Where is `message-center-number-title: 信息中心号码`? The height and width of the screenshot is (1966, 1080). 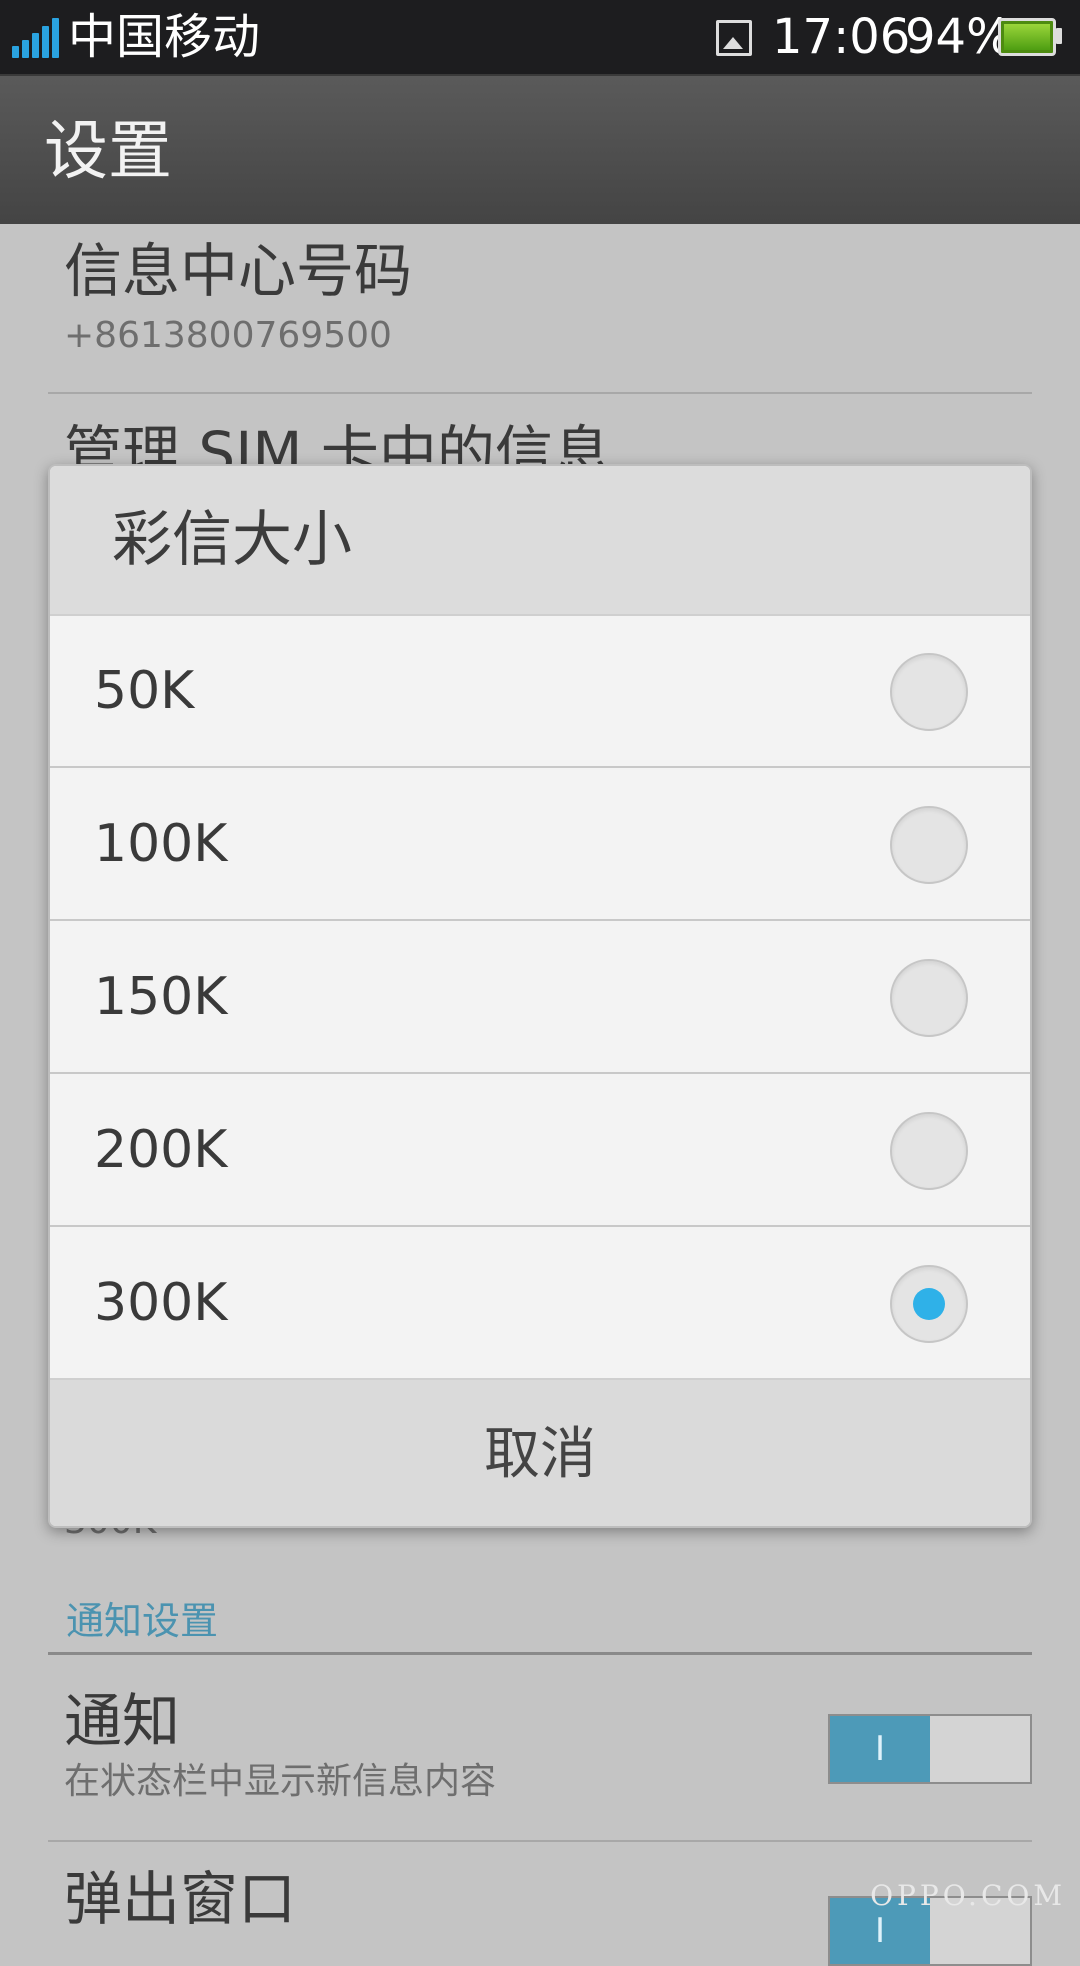 message-center-number-title: 信息中心号码 is located at coordinates (238, 271).